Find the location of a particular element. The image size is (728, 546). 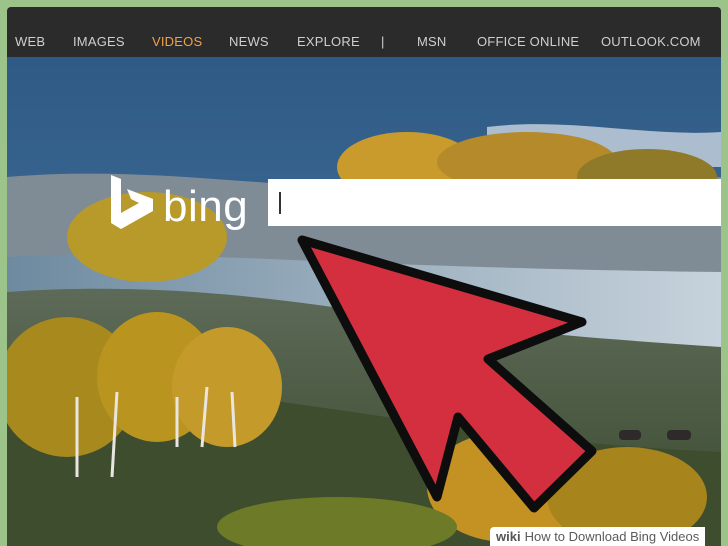

nav-item-images: IMAGES is located at coordinates (99, 41).